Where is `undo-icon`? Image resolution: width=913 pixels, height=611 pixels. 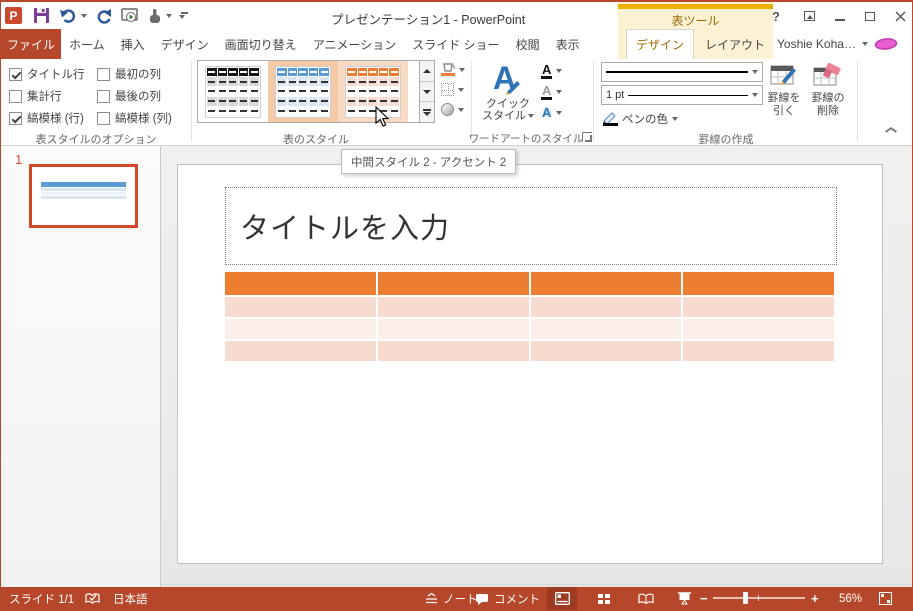
undo-icon is located at coordinates (68, 16).